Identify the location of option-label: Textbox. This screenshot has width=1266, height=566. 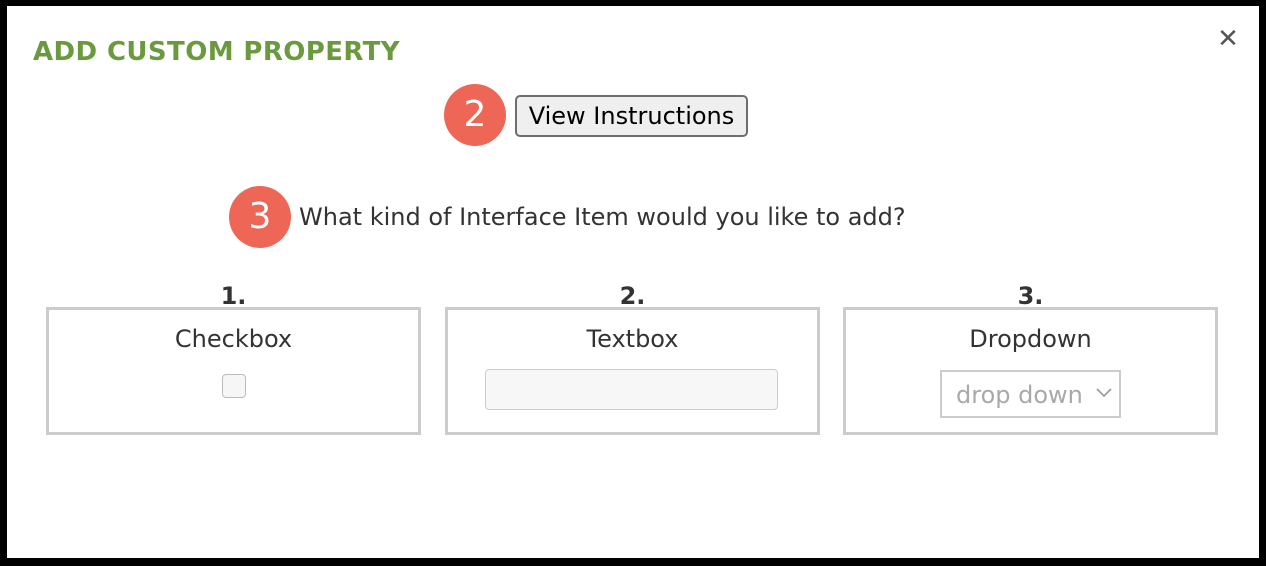
(632, 339).